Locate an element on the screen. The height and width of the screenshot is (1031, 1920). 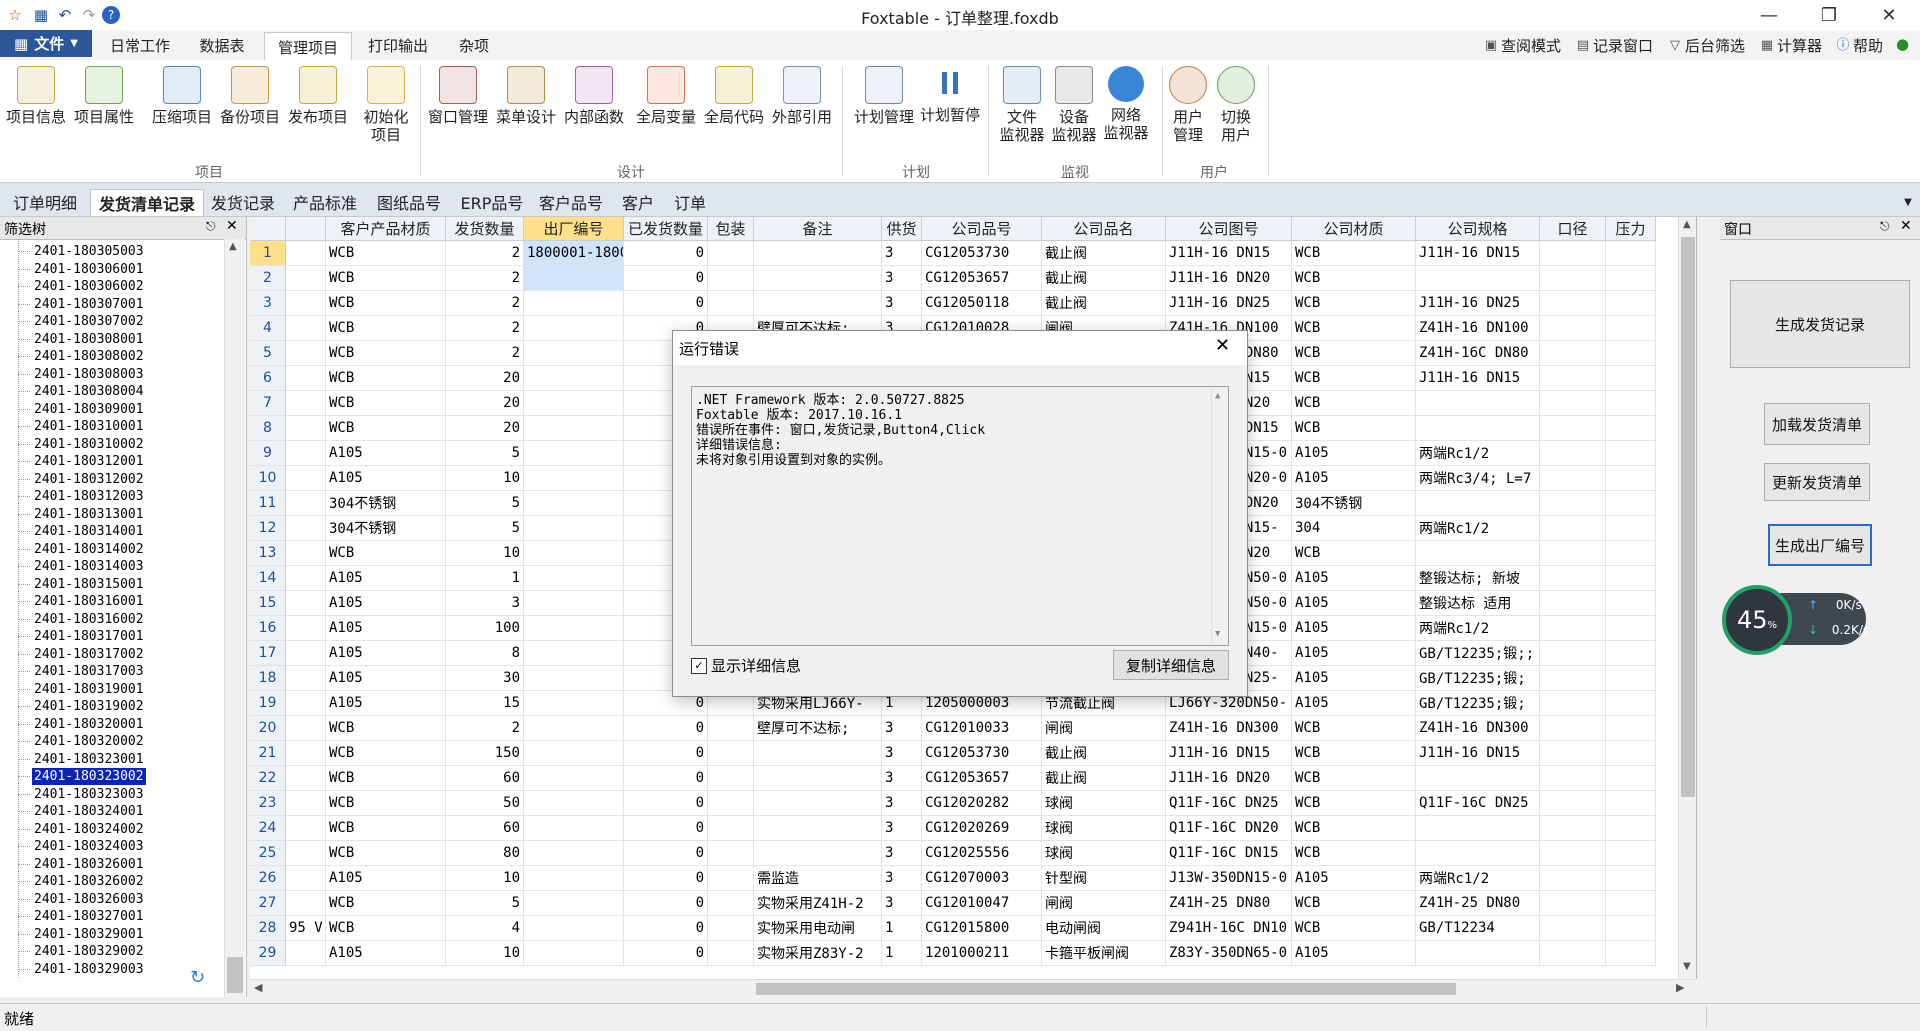
sheet-tab-erp-number: ERP品号 is located at coordinates (492, 202).